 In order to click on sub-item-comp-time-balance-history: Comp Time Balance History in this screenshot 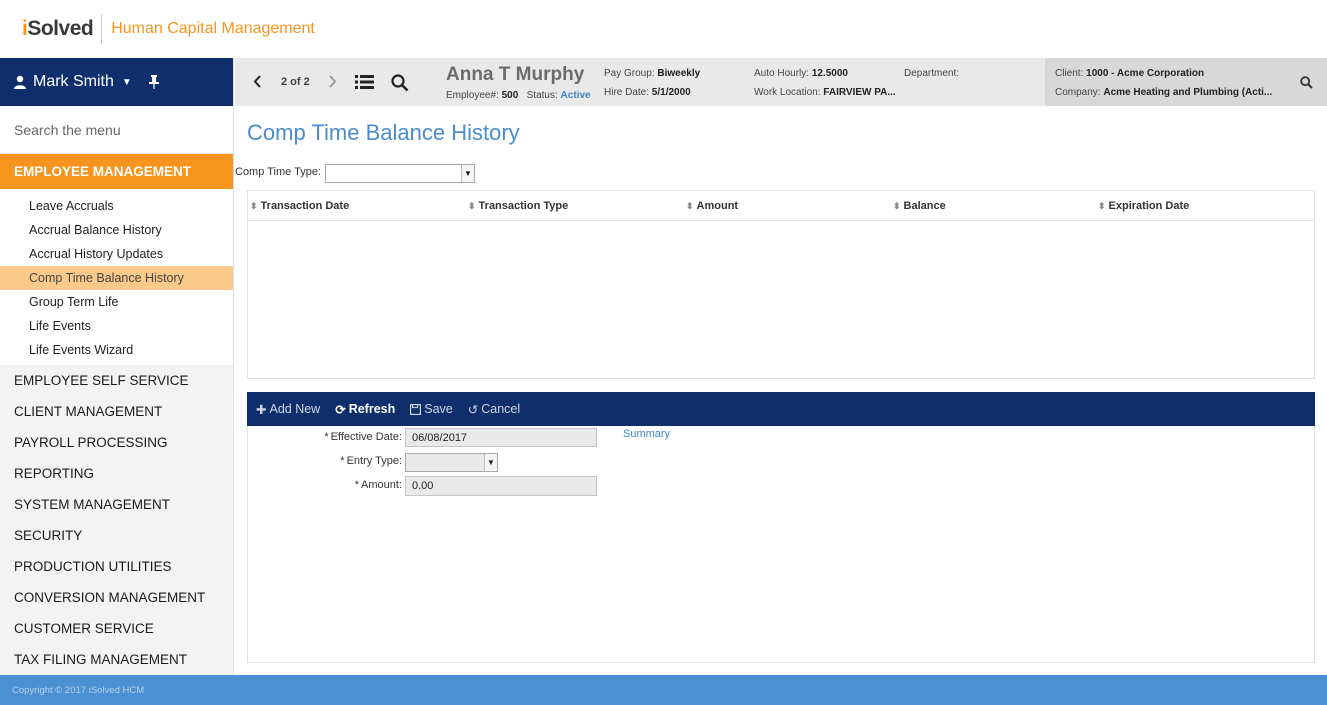, I will do `click(116, 278)`.